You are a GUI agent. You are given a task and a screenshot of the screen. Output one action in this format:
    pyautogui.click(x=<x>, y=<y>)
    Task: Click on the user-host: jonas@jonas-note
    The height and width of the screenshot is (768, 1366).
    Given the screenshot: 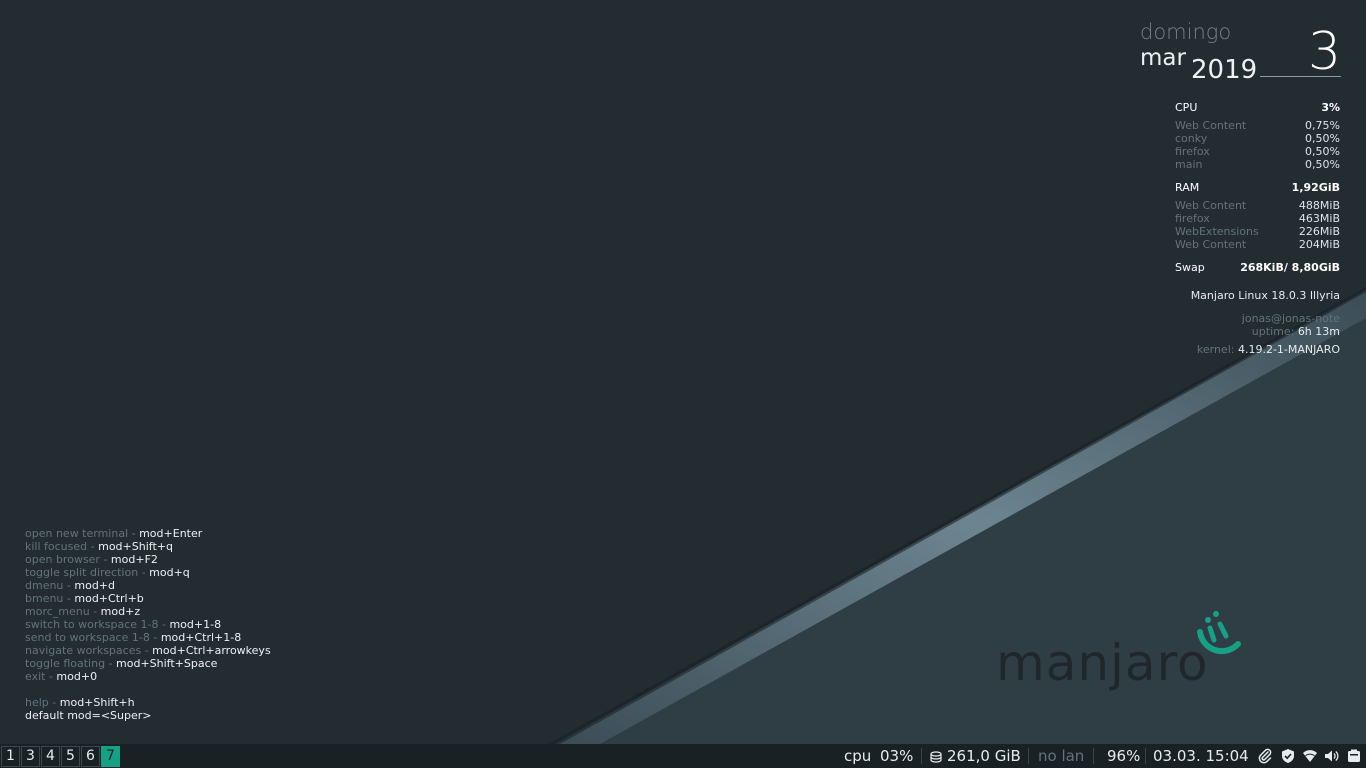 What is the action you would take?
    pyautogui.click(x=1290, y=318)
    